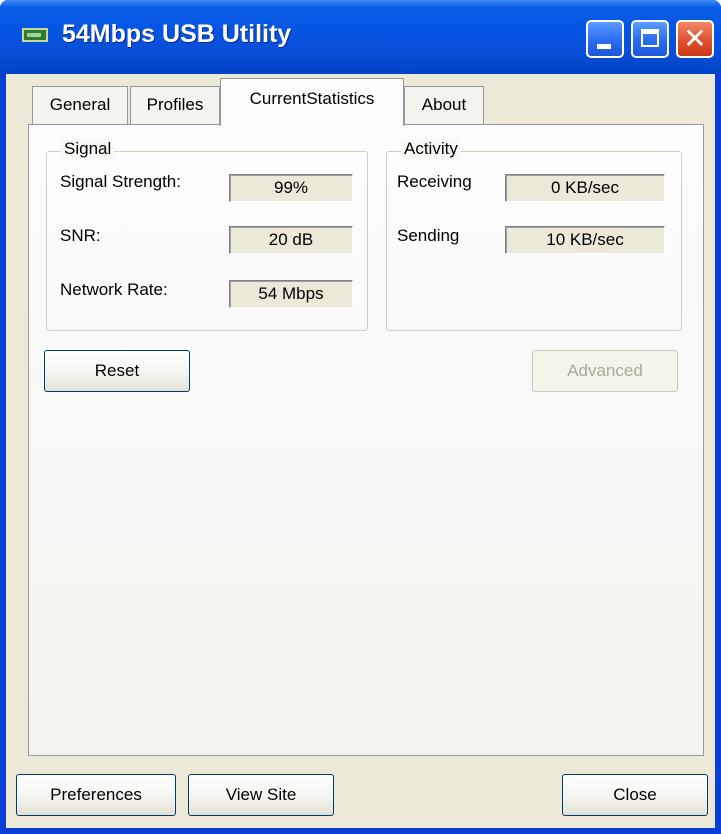  What do you see at coordinates (175, 105) in the screenshot?
I see `tab-profiles: Profiles` at bounding box center [175, 105].